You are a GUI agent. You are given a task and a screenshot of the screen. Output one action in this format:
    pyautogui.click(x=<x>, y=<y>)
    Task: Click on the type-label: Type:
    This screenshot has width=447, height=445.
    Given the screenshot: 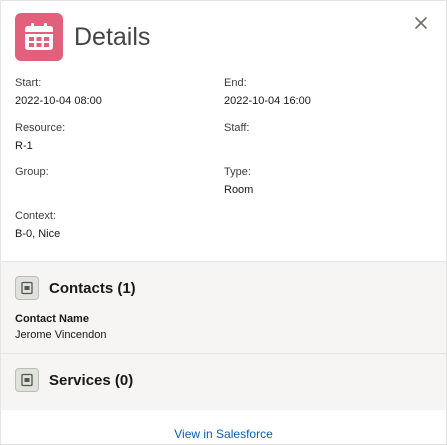 What is the action you would take?
    pyautogui.click(x=237, y=172)
    